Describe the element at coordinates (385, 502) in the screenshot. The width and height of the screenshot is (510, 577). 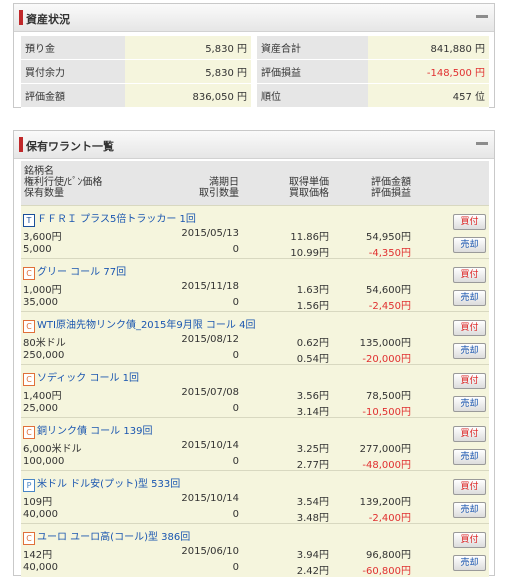
I see `valuation-amount: 139,200円` at that location.